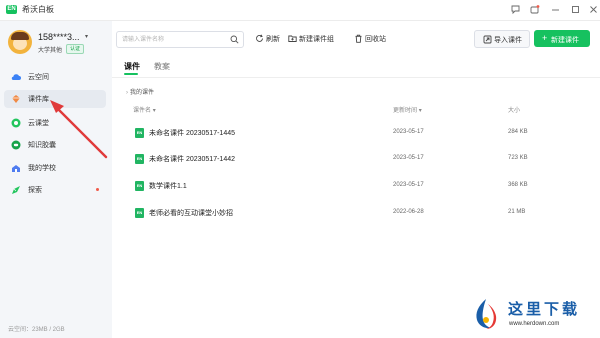 The height and width of the screenshot is (338, 600). I want to click on storage-usage: 云空间：23MB / 2GB, so click(36, 330).